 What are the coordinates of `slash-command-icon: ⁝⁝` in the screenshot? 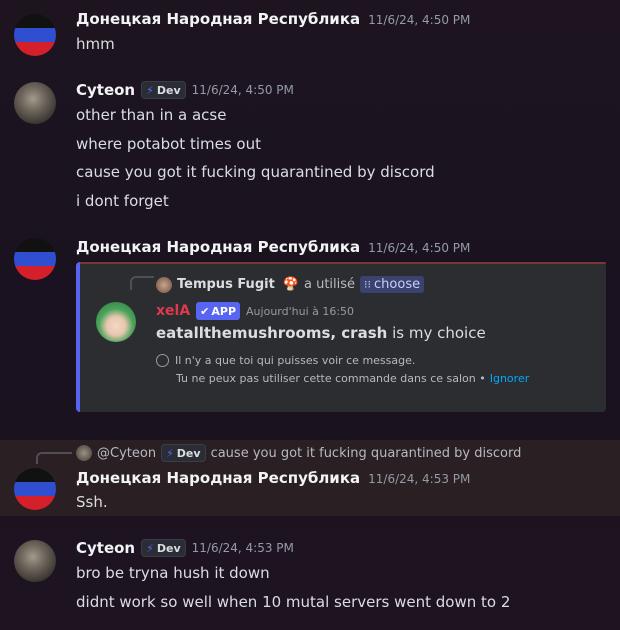 It's located at (368, 284).